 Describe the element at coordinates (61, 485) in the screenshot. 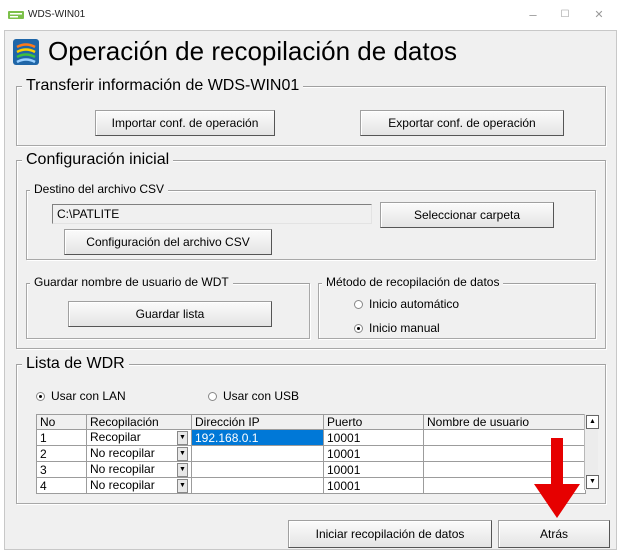

I see `row-no: 4` at that location.